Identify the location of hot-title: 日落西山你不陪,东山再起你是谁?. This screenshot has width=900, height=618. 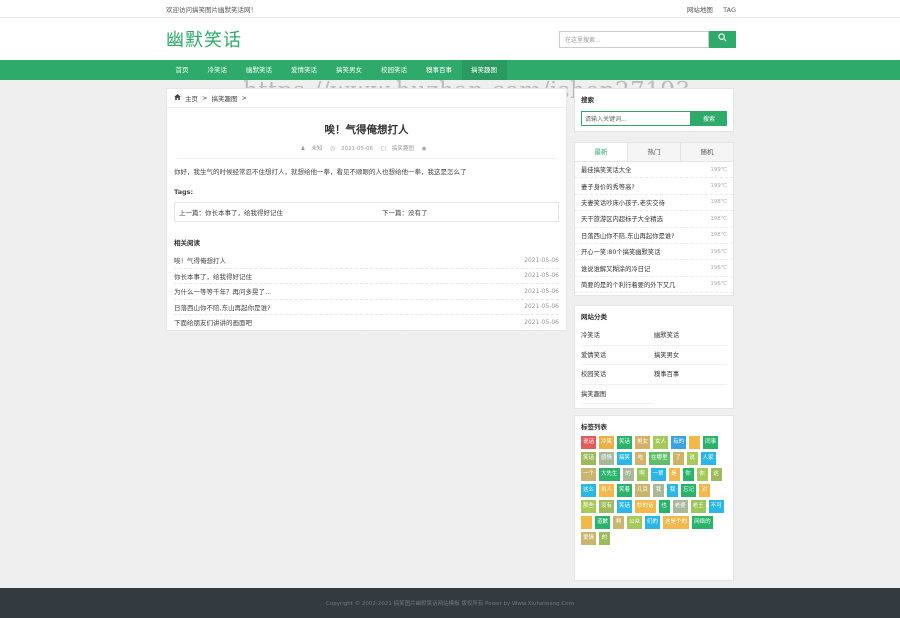
(628, 235).